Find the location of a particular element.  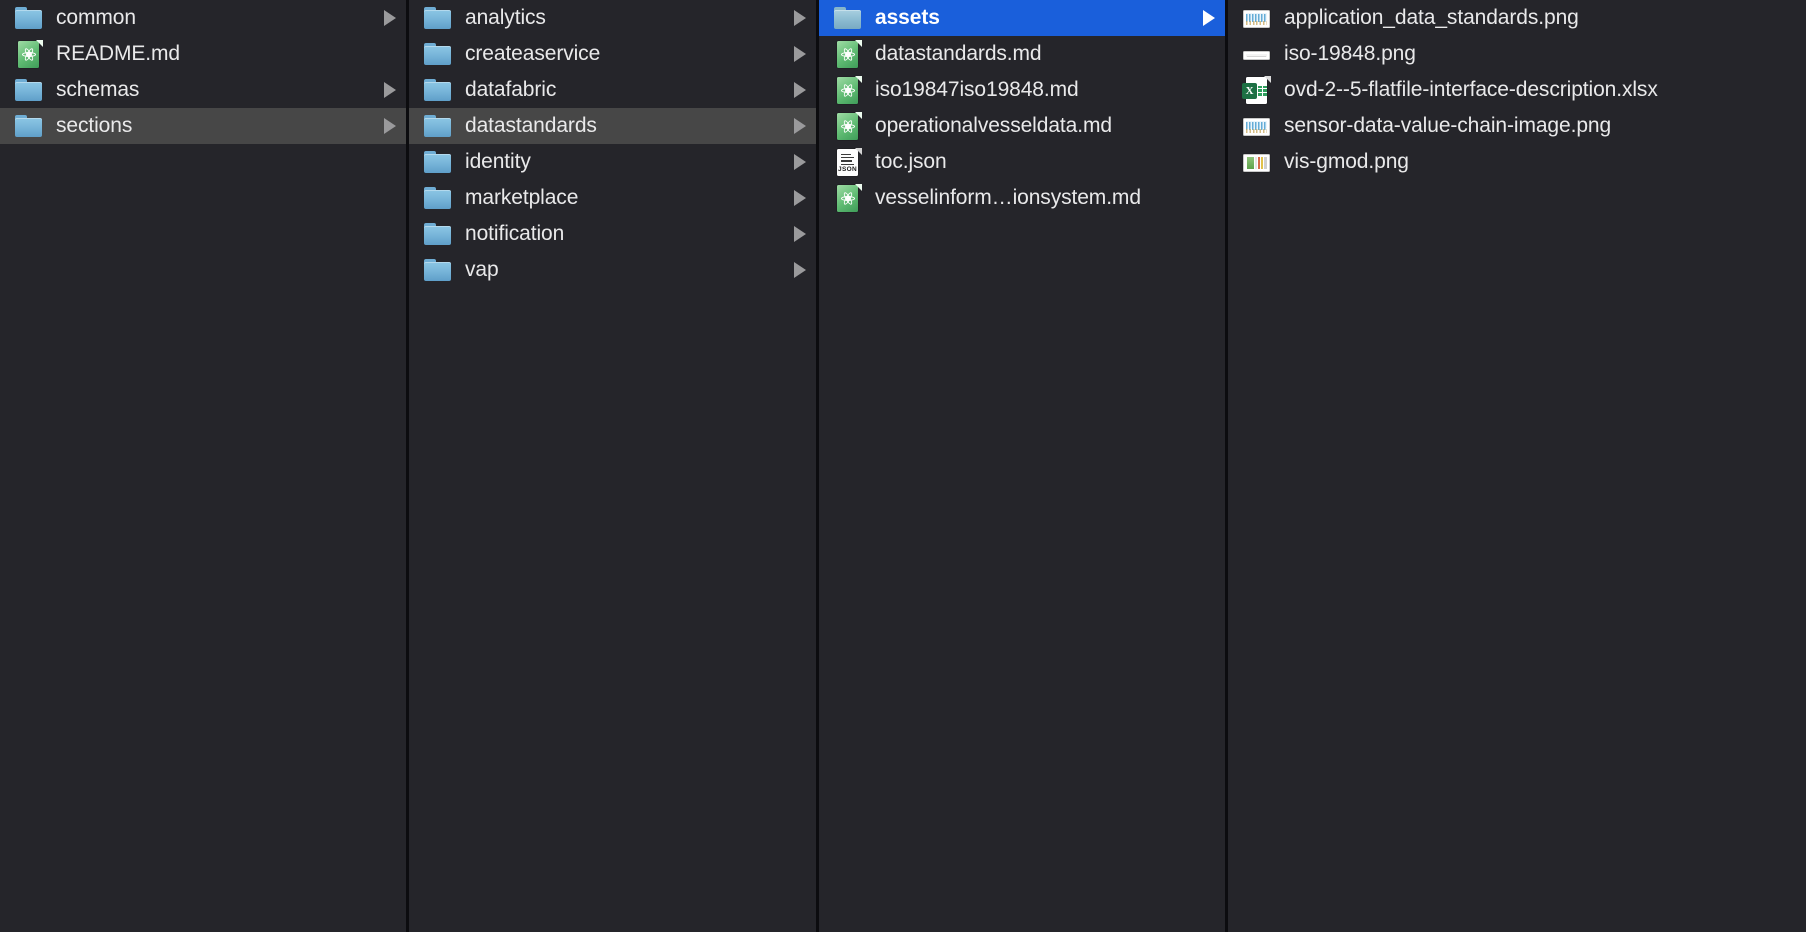

list-item: common is located at coordinates (203, 18).